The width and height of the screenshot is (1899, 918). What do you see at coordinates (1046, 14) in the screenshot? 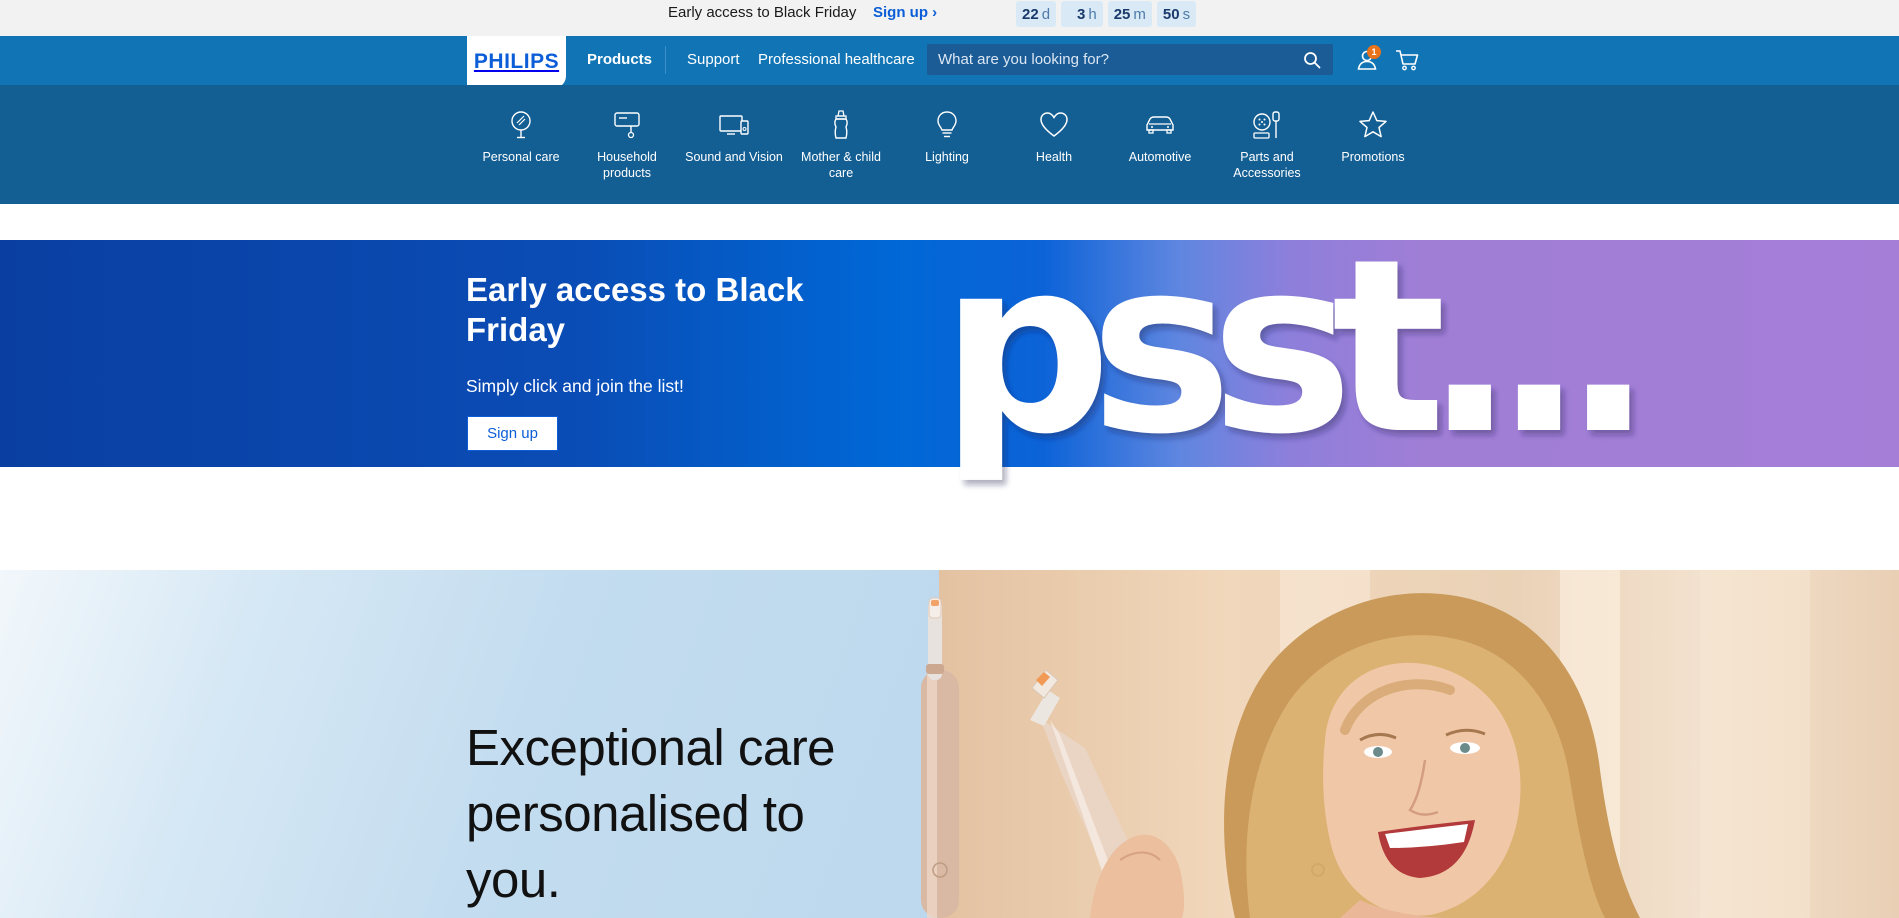
I see `countdown-days-unit: d` at bounding box center [1046, 14].